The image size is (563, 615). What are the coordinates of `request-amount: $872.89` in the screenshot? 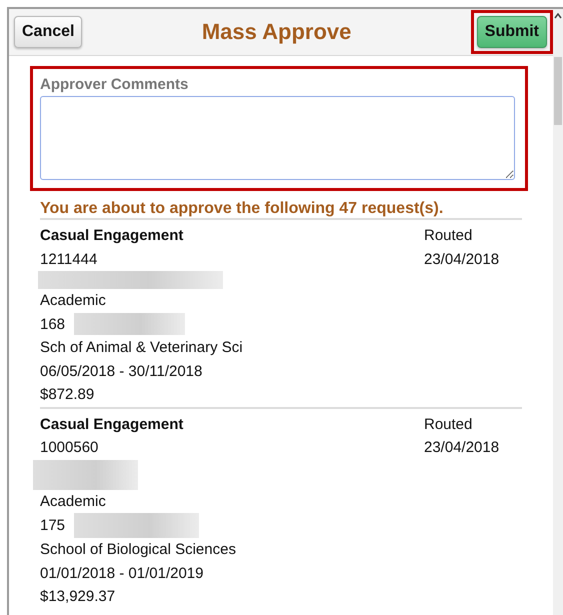 It's located at (67, 395).